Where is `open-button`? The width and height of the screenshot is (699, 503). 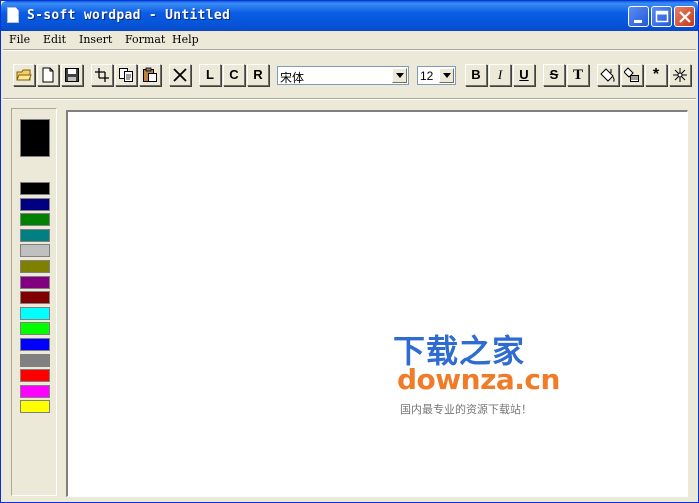
open-button is located at coordinates (24, 75).